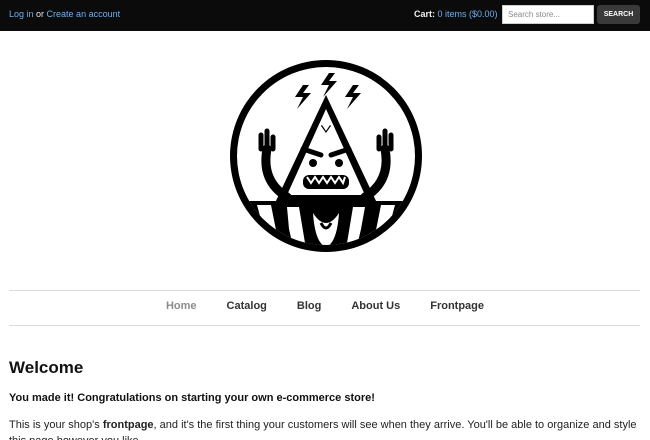 This screenshot has width=650, height=440. Describe the element at coordinates (56, 425) in the screenshot. I see `paragraph-prefix: This is your shop's` at that location.